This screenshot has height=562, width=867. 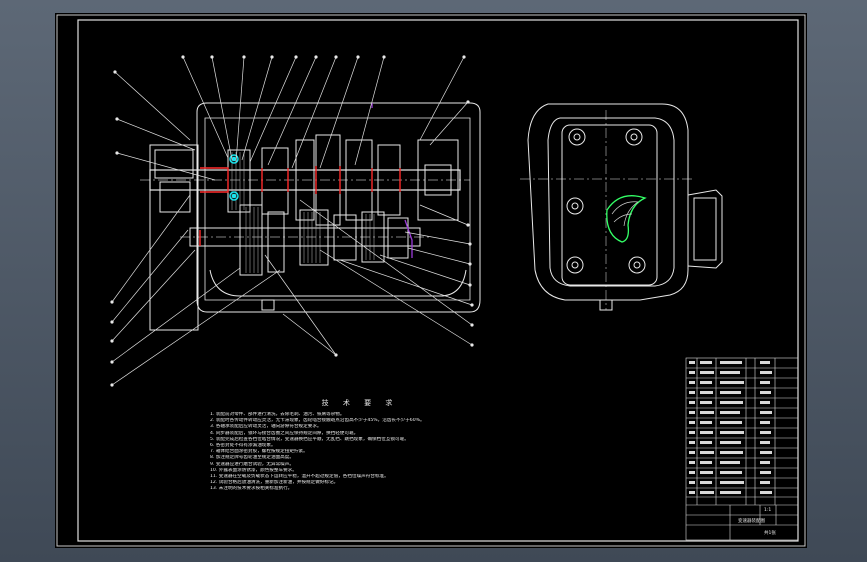 I want to click on notes-title: 技 术 要 求, so click(x=360, y=403).